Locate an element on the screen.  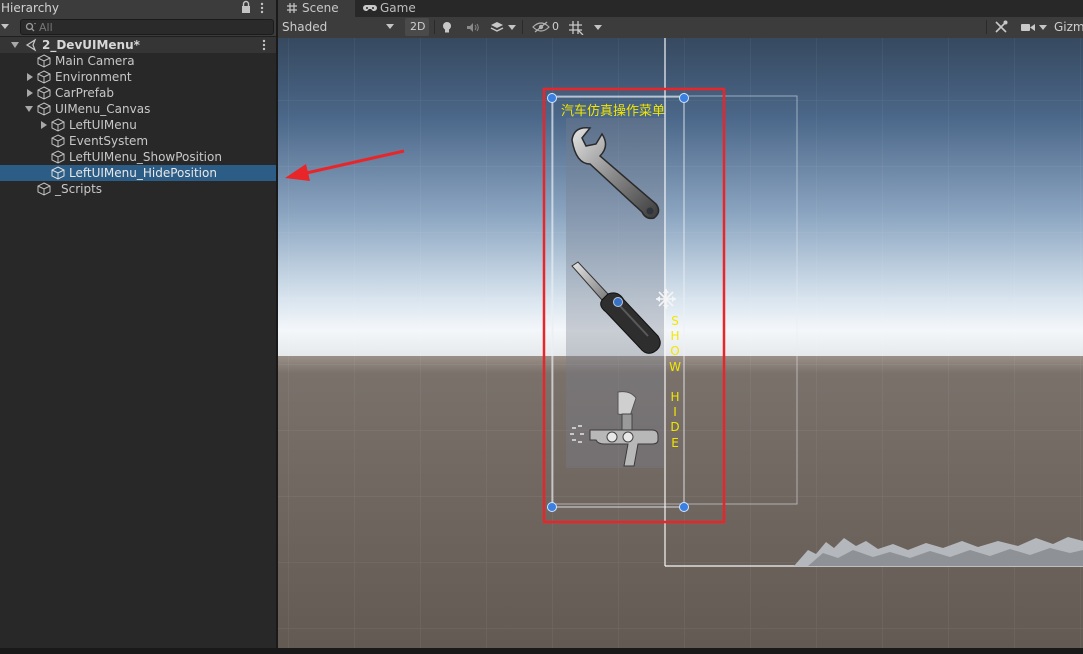
hierarchy-item-label: UIMenu_Canvas is located at coordinates (103, 109).